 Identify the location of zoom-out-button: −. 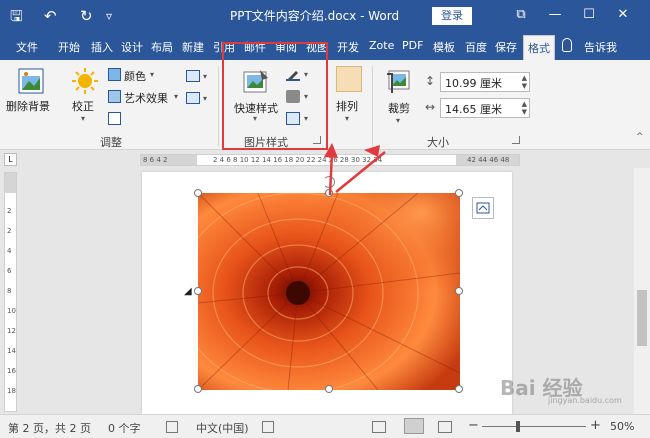
(473, 425).